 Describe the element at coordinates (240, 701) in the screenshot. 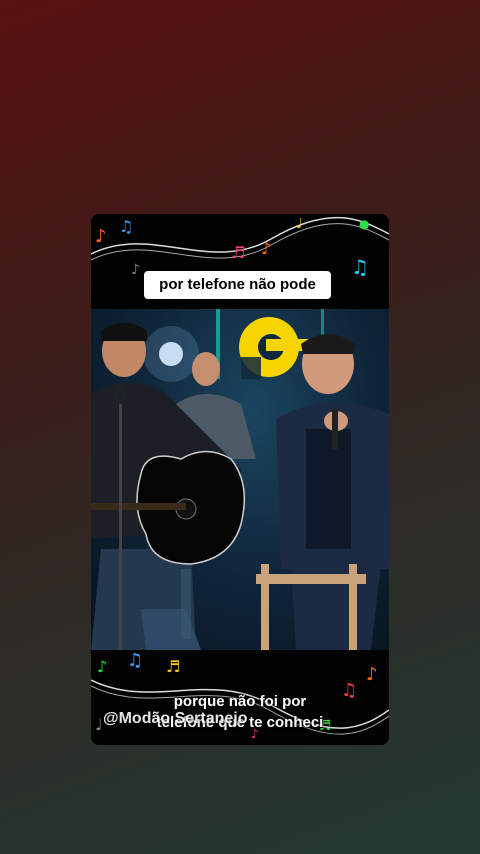

I see `caption-bottom-line1: porque não foi por` at that location.